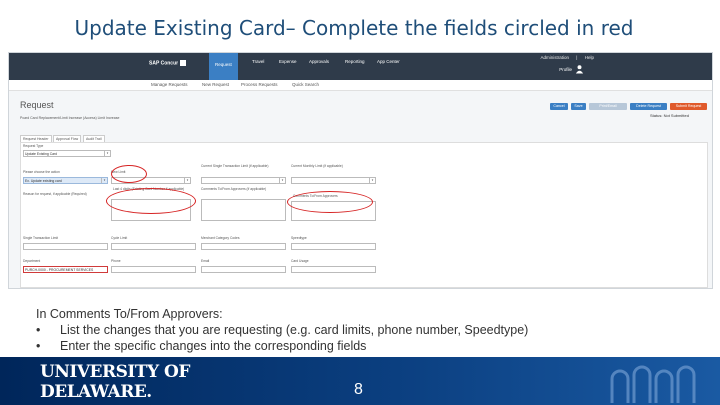 The height and width of the screenshot is (405, 720). What do you see at coordinates (223, 66) in the screenshot?
I see `nav-request: Request` at bounding box center [223, 66].